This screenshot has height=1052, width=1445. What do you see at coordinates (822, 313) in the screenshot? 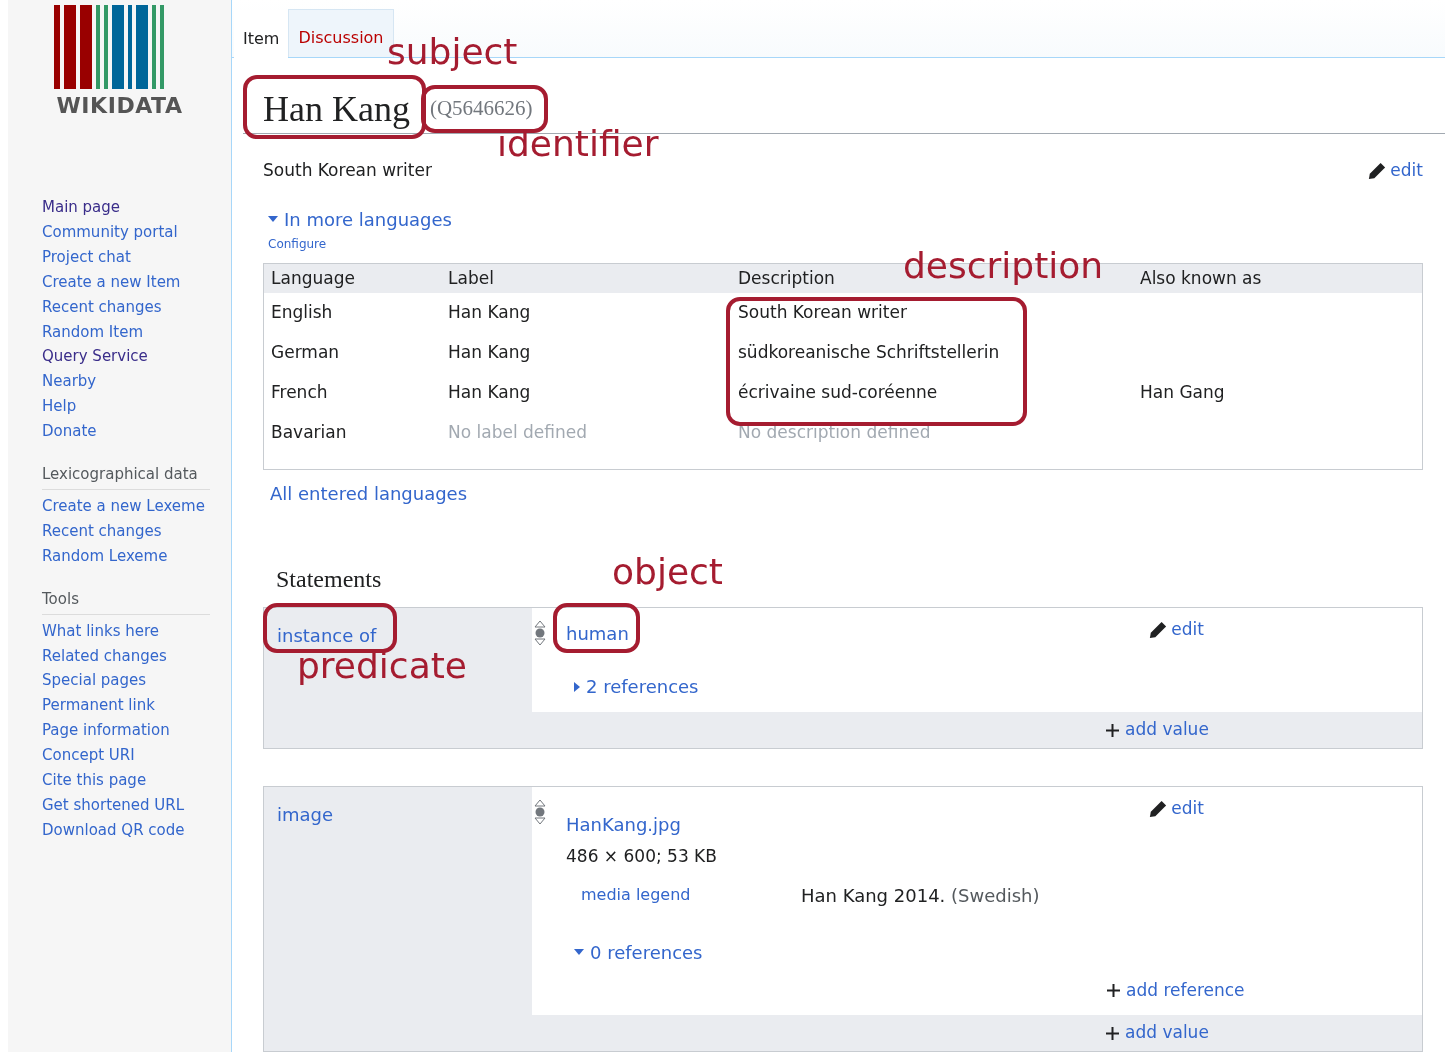
I see `description-cell-text: South Korean writer` at bounding box center [822, 313].